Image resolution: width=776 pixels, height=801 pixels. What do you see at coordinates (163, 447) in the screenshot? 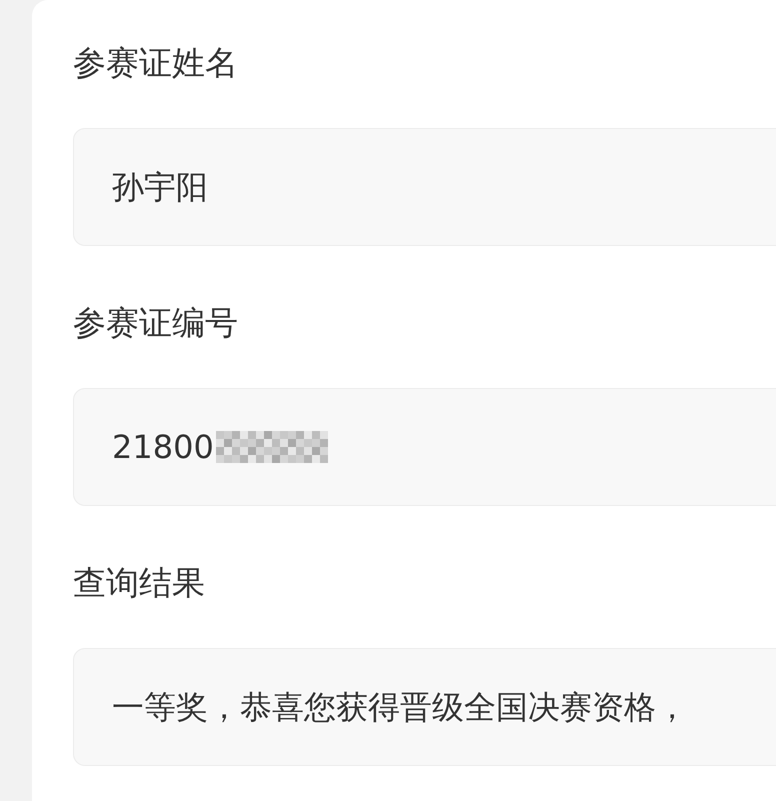
I see `field-value: 21800` at bounding box center [163, 447].